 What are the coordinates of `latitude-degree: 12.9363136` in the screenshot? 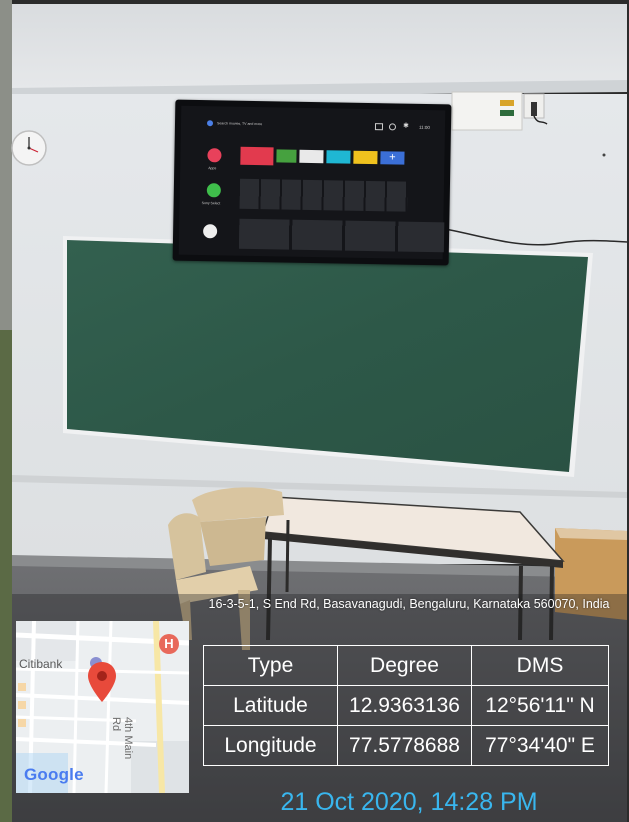 It's located at (404, 705).